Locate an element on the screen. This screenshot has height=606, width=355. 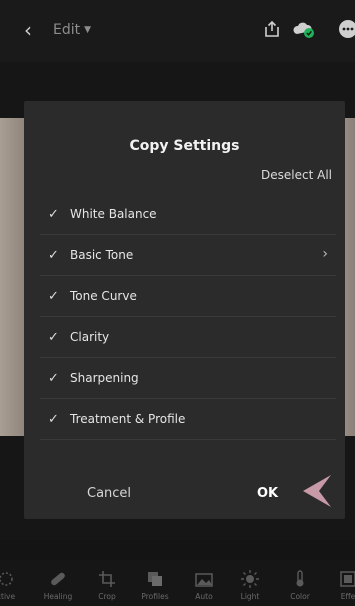
tool-label: Healing is located at coordinates (58, 596).